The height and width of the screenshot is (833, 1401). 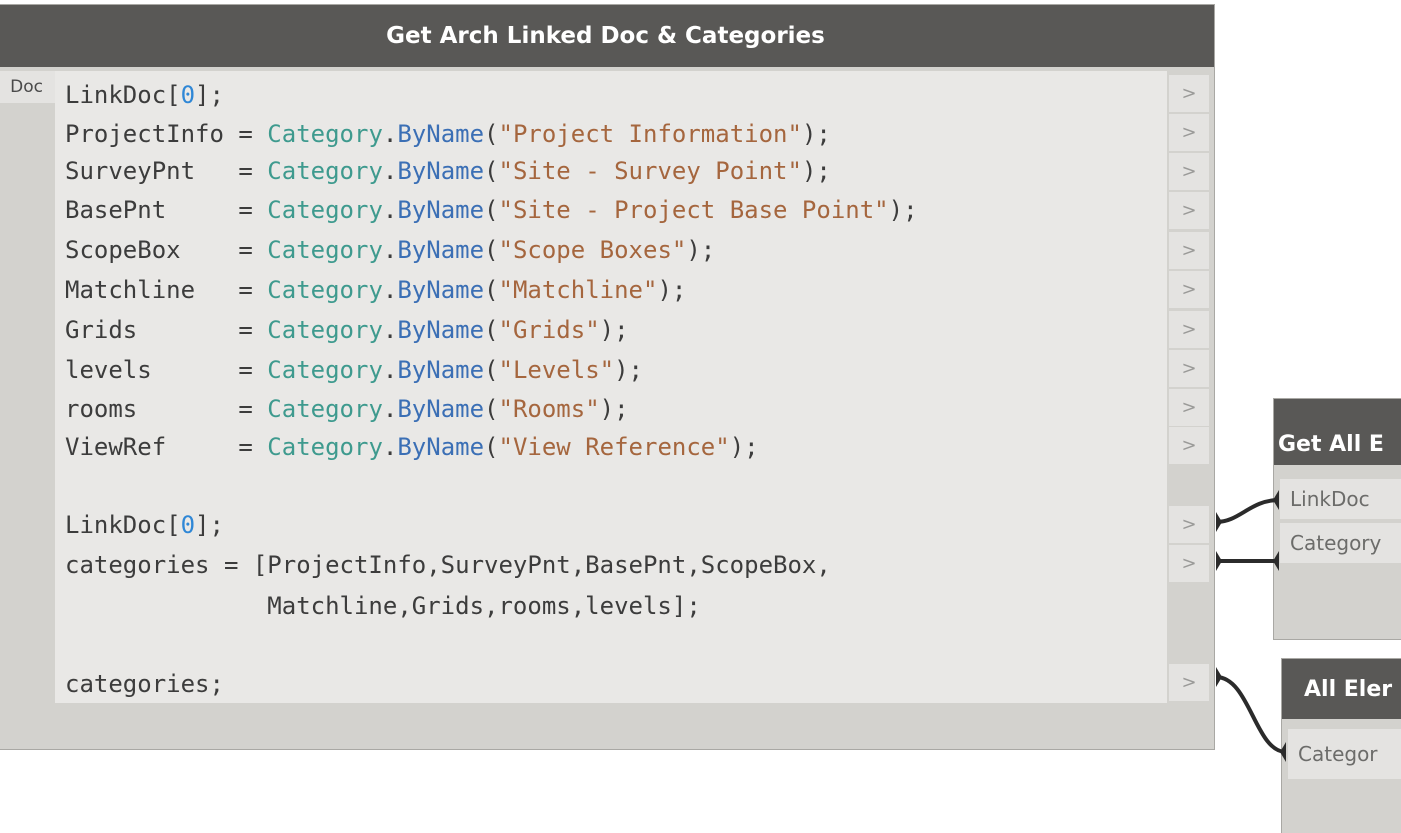 I want to click on wire-linkdoc, so click(x=1247, y=511).